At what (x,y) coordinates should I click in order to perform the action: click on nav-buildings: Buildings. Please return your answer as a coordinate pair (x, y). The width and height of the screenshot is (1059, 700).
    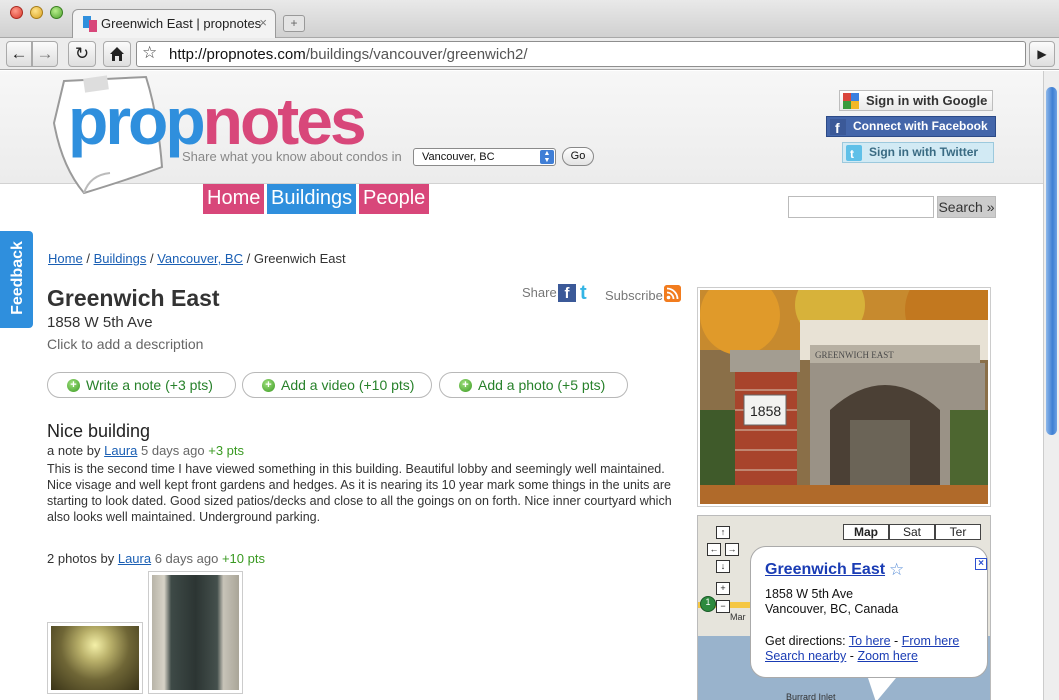
    Looking at the image, I should click on (312, 199).